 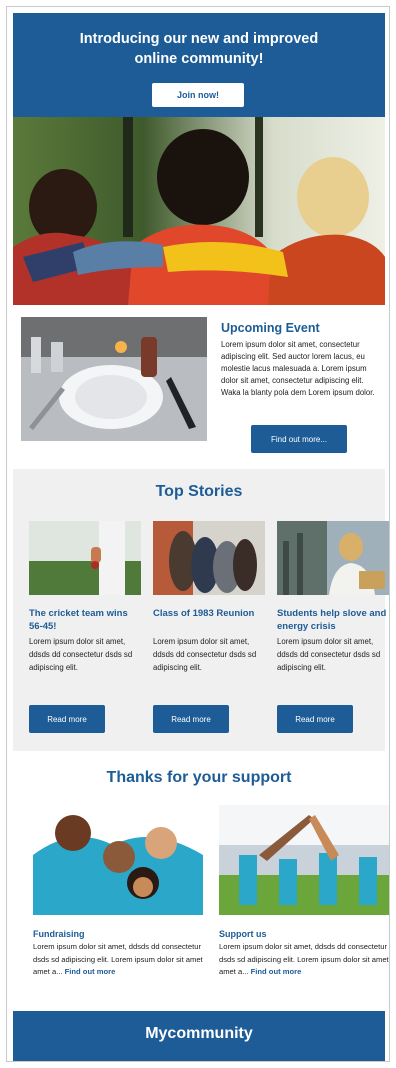 I want to click on support-title: Thanks for your support, so click(x=199, y=777).